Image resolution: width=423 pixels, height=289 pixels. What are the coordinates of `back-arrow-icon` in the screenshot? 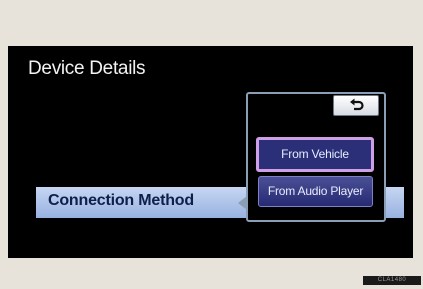 It's located at (357, 104).